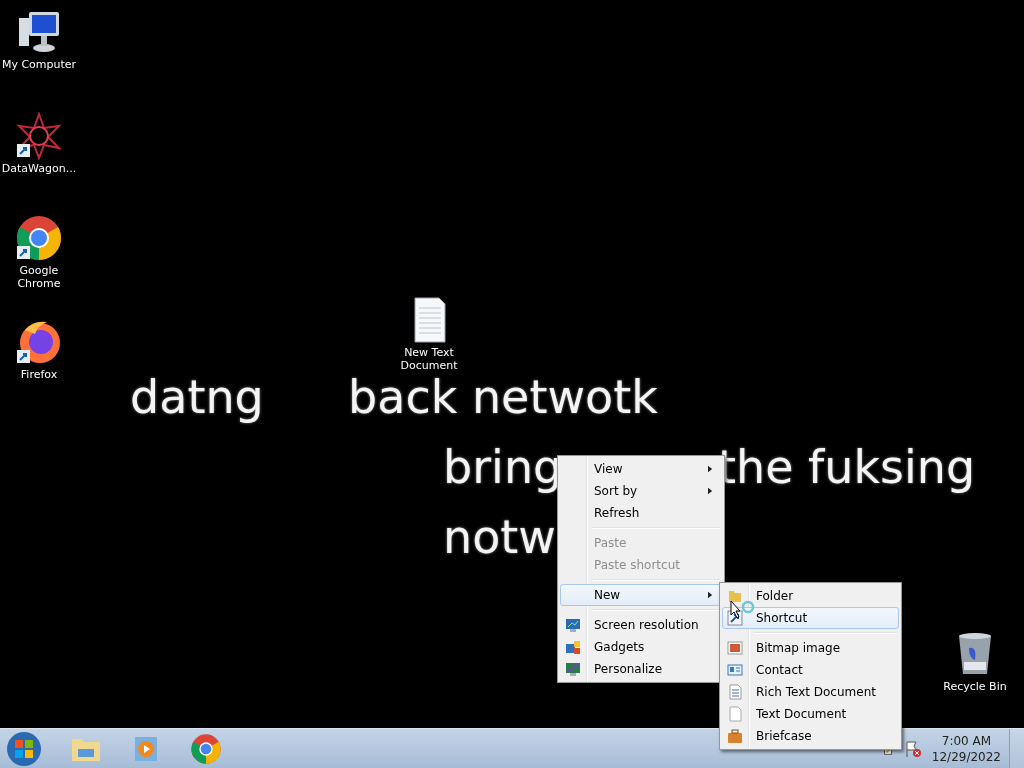 The width and height of the screenshot is (1024, 768). I want to click on menu-item: Briefcase, so click(810, 736).